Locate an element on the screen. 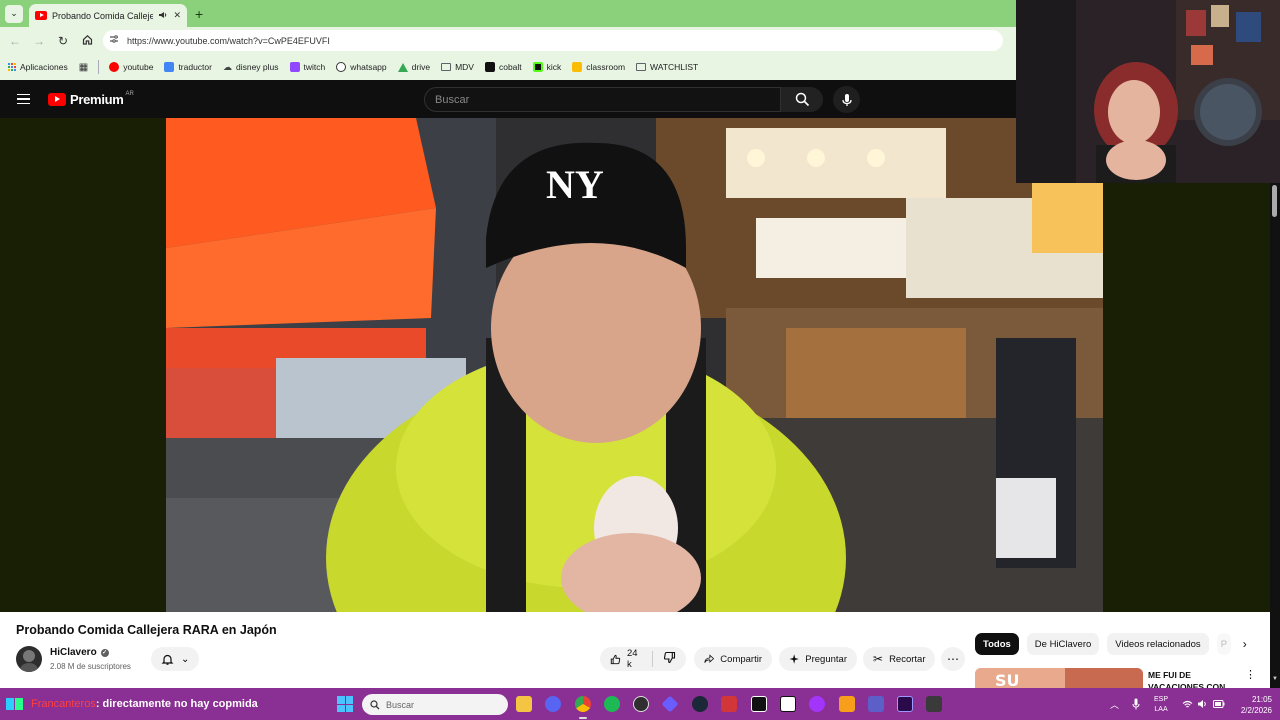 Image resolution: width=1280 pixels, height=720 pixels. windows-start-icon is located at coordinates (345, 704).